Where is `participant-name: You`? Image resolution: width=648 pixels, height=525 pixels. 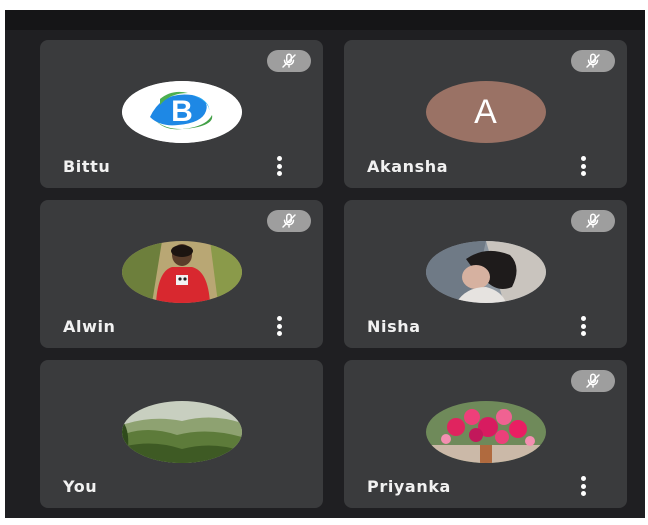
participant-name: You is located at coordinates (80, 486).